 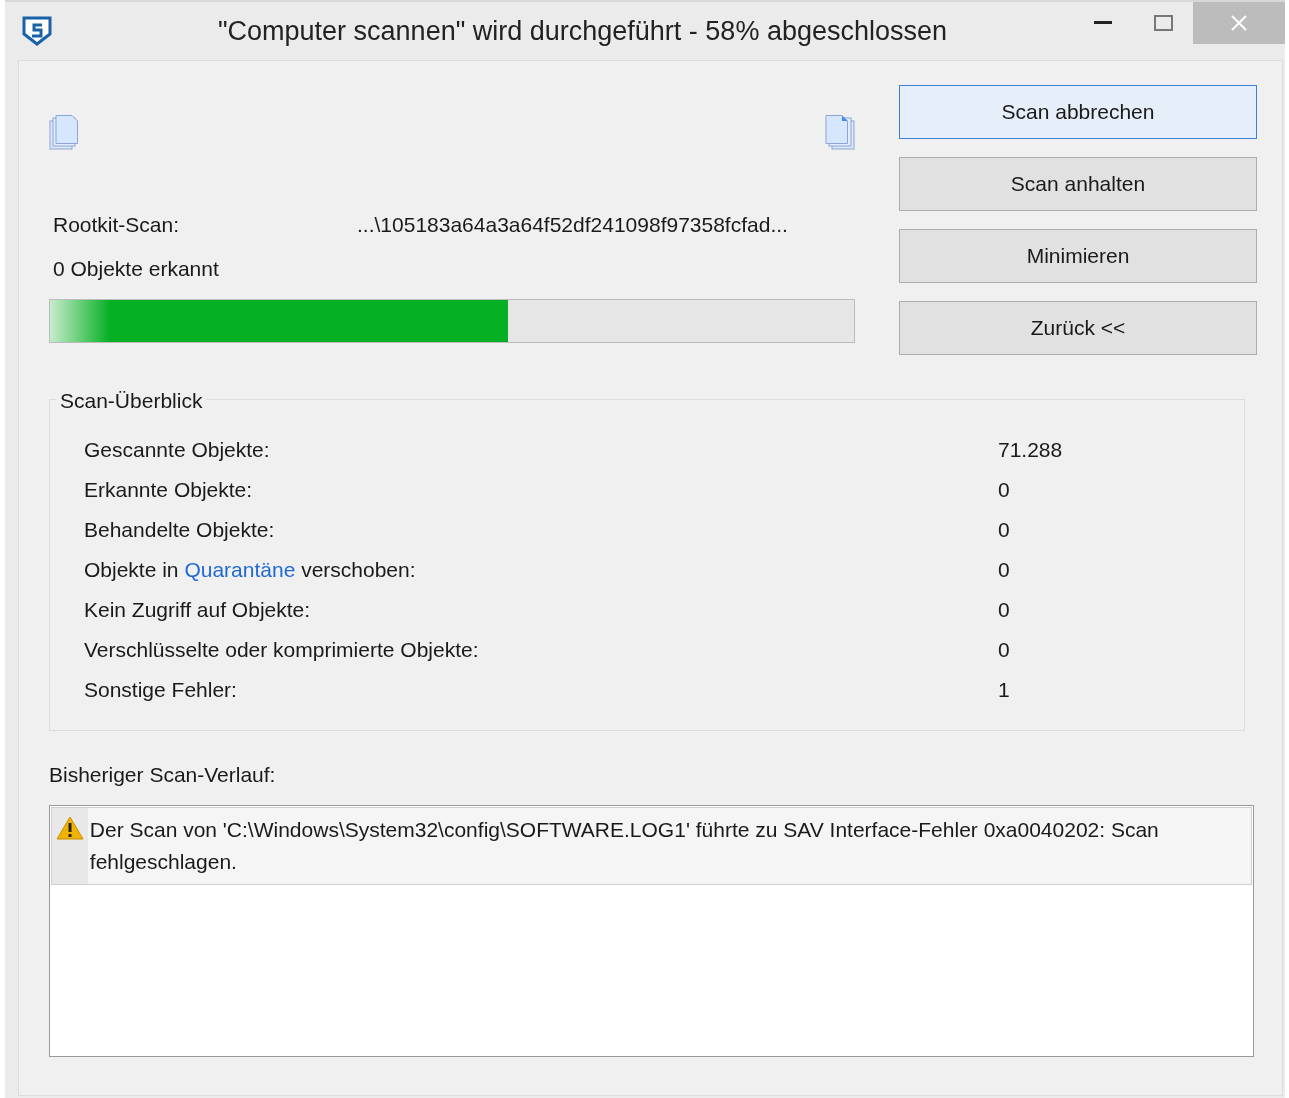 What do you see at coordinates (582, 31) in the screenshot?
I see `window-title: "Computer scannen" wird durchgeführt - 58% abgeschlossen` at bounding box center [582, 31].